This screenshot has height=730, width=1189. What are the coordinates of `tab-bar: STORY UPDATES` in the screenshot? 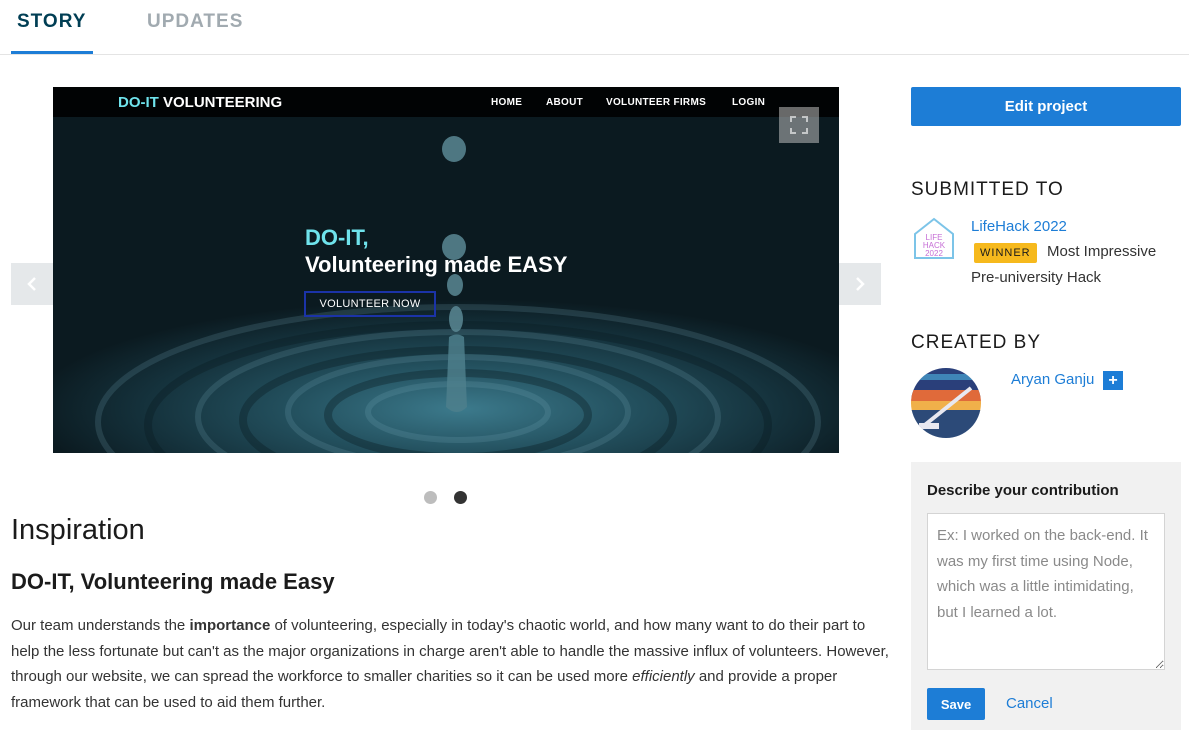 It's located at (594, 27).